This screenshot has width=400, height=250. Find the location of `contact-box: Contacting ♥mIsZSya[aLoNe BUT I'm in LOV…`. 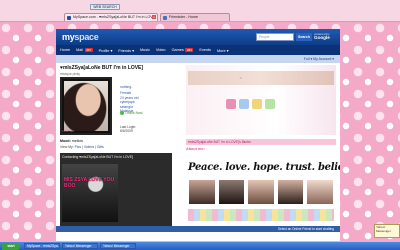

contact-box: Contacting ♥mIsZSya[aLoNe BUT I'm in LOV… is located at coordinates (116, 191).